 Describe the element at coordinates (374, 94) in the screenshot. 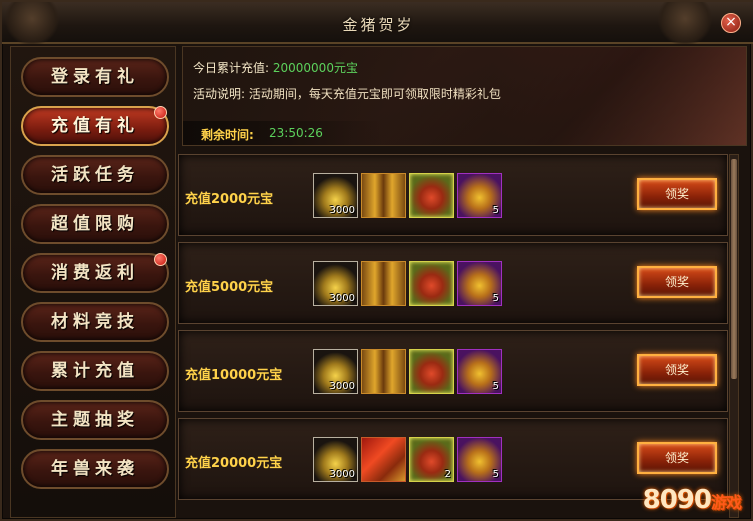

I see `event-description-text: 活动期间，每天充值元宝即可领取限时精彩礼包` at that location.